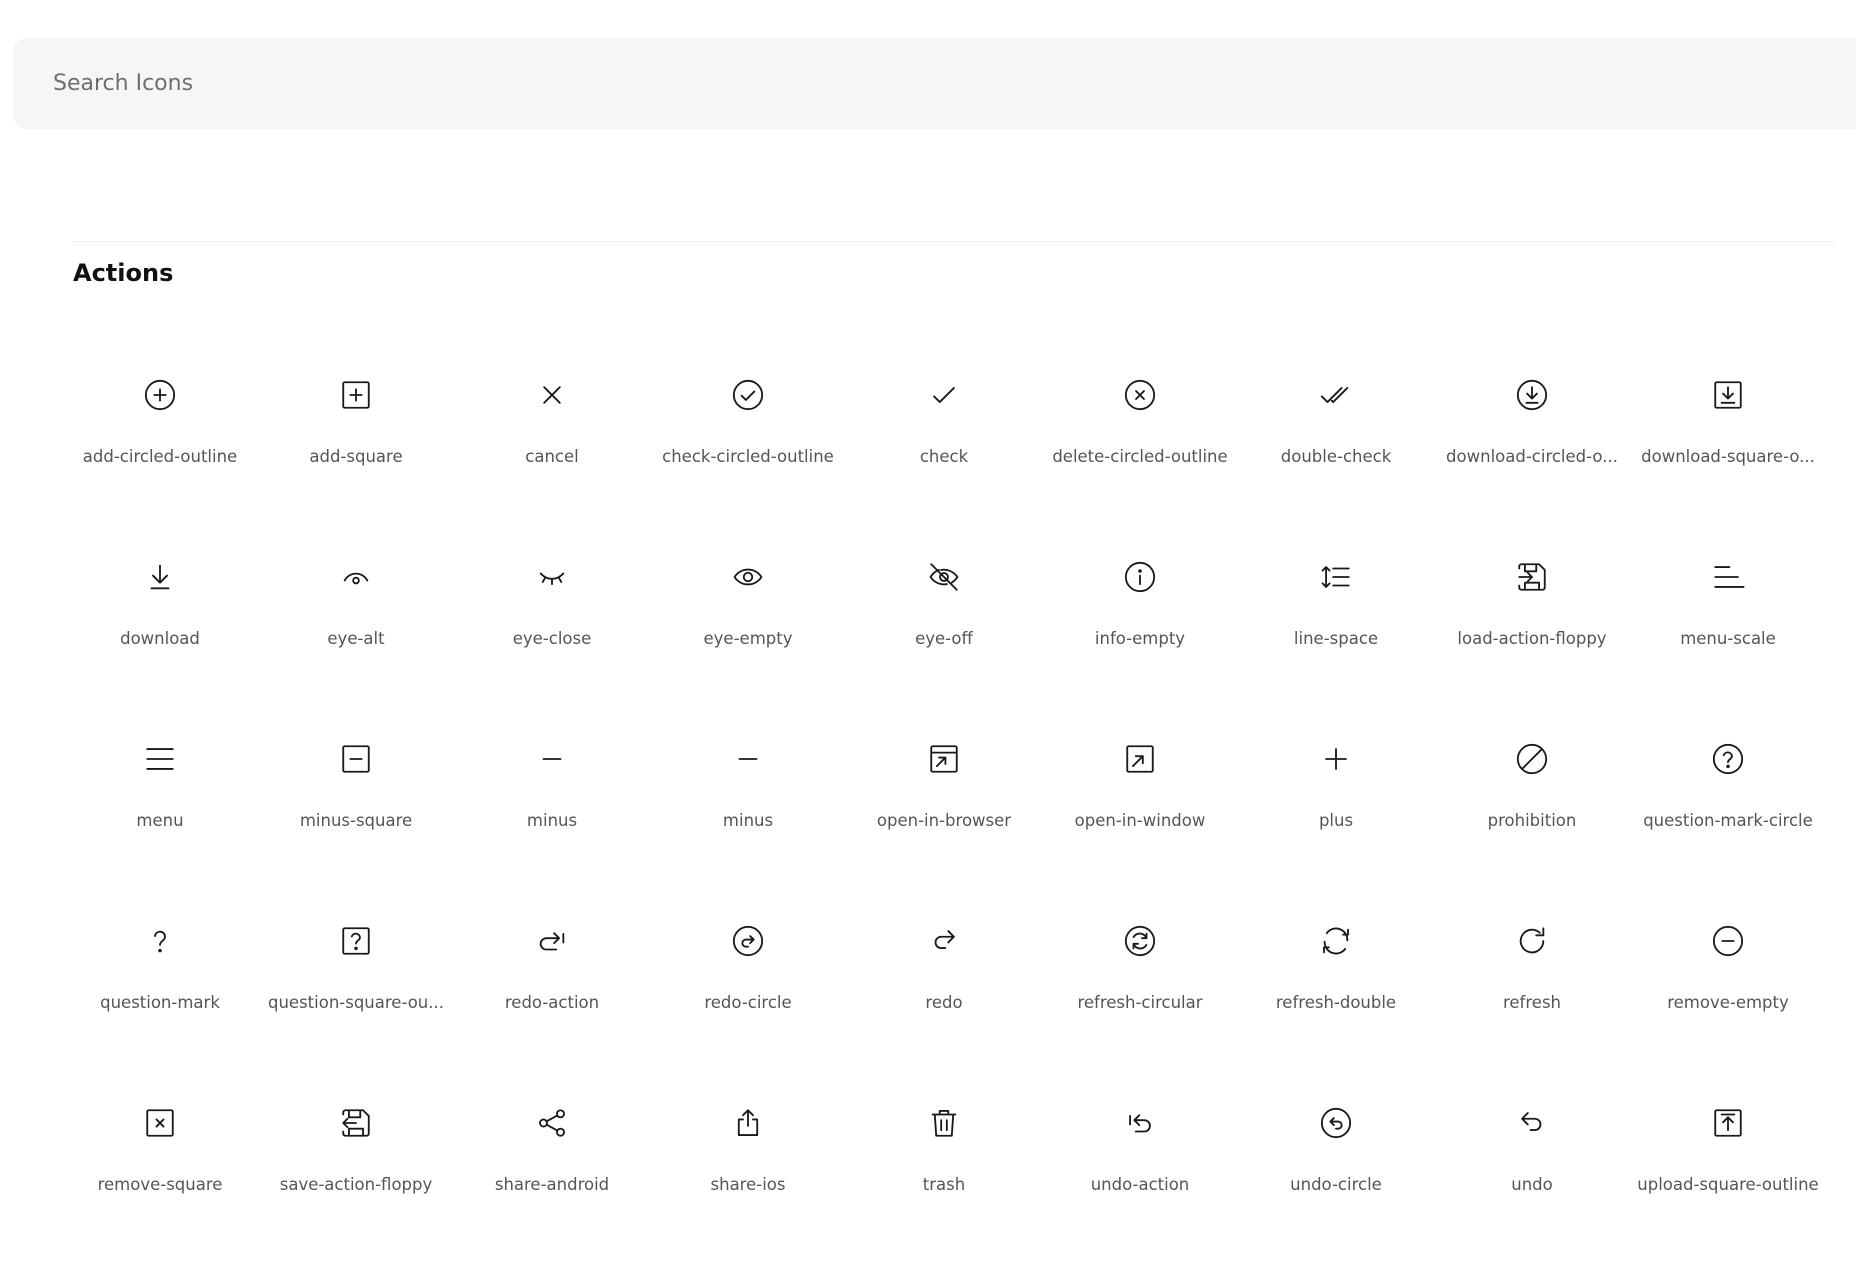 The height and width of the screenshot is (1280, 1856). What do you see at coordinates (160, 395) in the screenshot?
I see `add-circled-outline-icon` at bounding box center [160, 395].